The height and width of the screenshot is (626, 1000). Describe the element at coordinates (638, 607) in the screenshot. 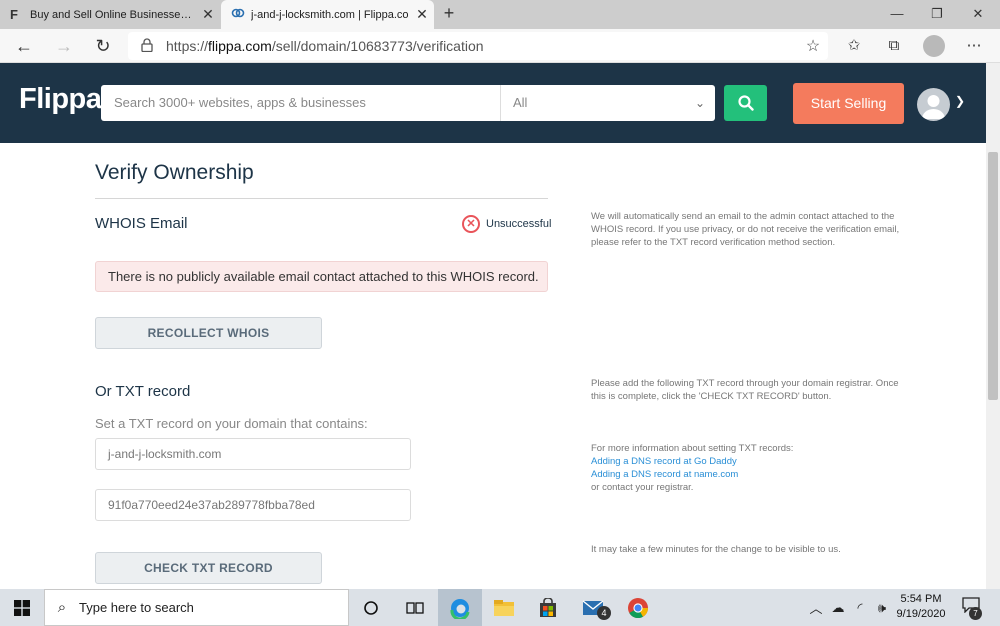

I see `chrome-icon` at that location.